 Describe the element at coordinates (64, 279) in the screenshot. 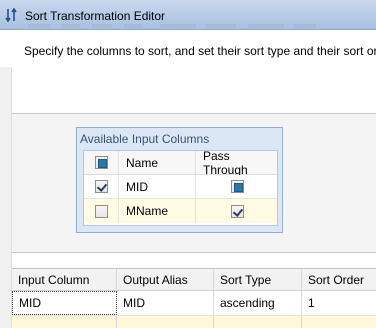

I see `header-input-column: Input Column` at that location.